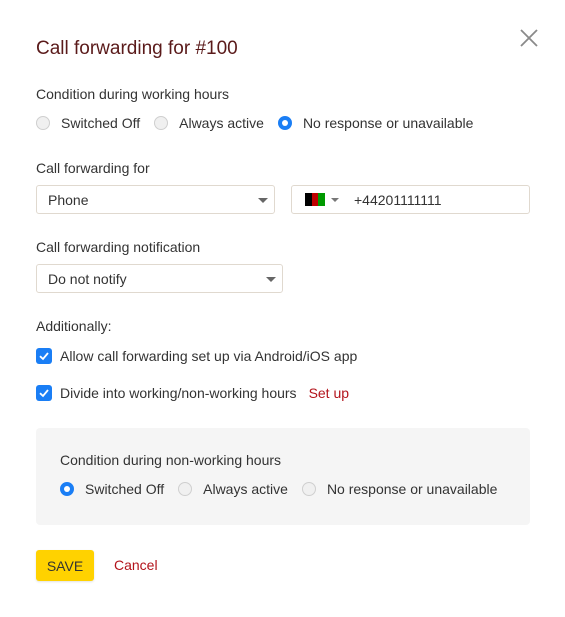 Image resolution: width=565 pixels, height=617 pixels. What do you see at coordinates (178, 393) in the screenshot?
I see `divide-hours-label: Divide into working/non-working hours` at bounding box center [178, 393].